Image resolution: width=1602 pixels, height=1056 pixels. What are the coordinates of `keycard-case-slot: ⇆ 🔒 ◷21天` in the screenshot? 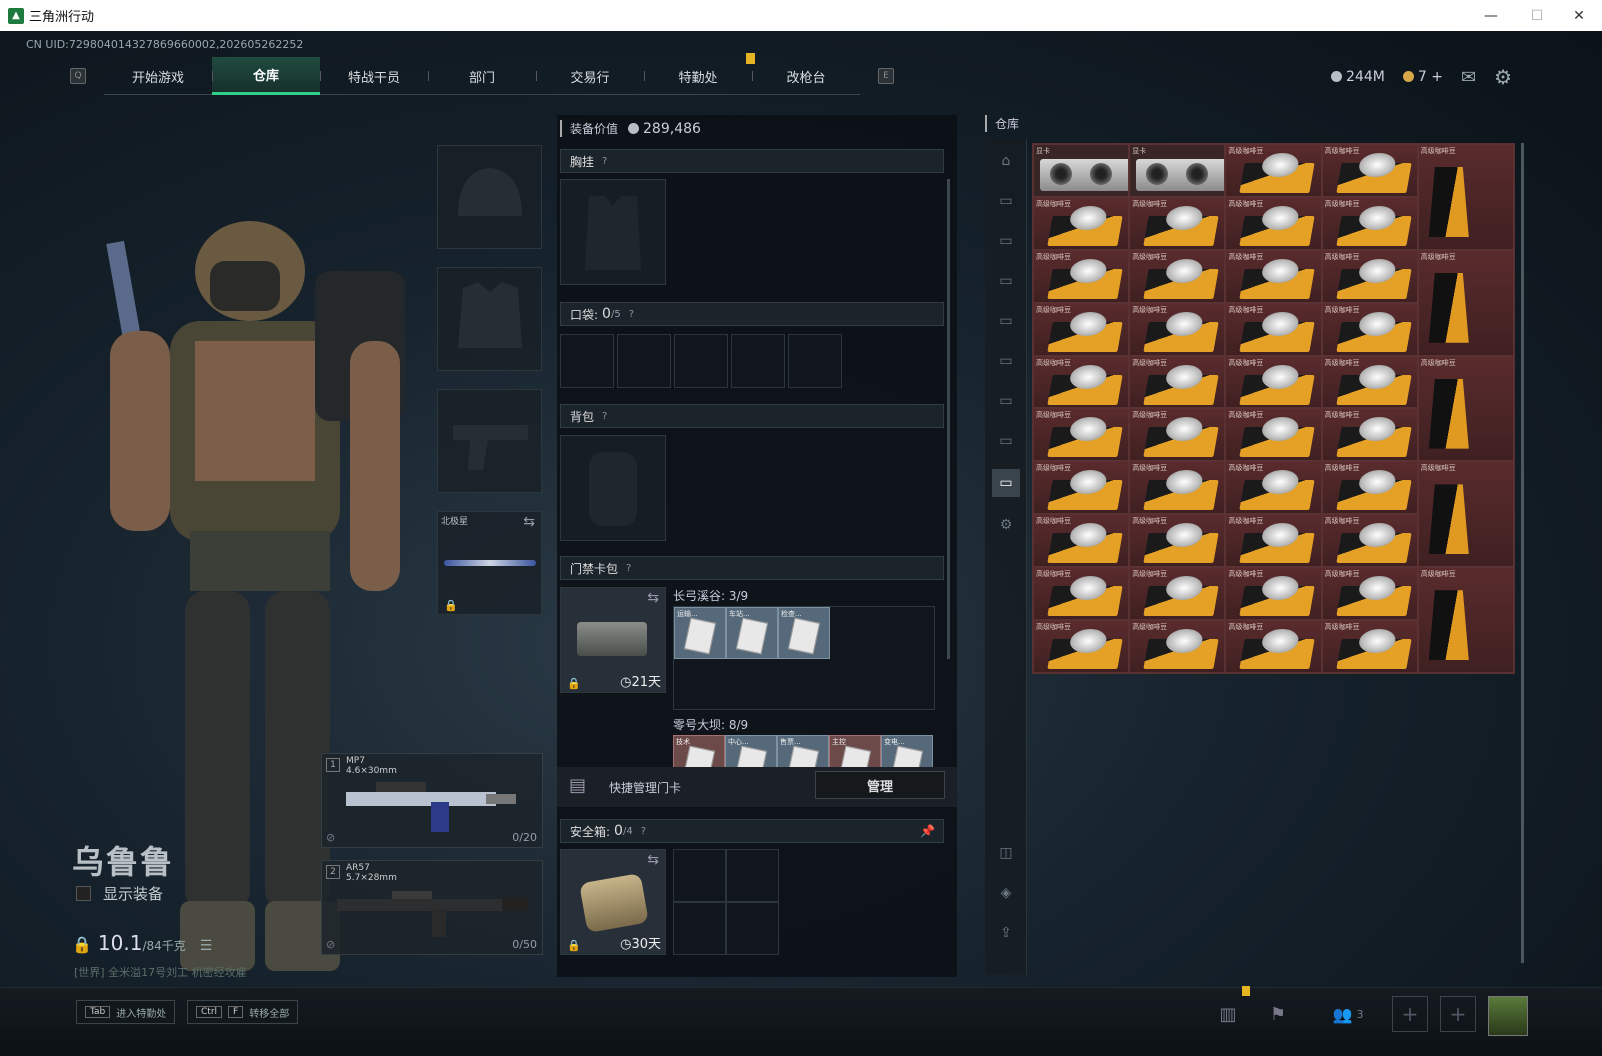 It's located at (613, 640).